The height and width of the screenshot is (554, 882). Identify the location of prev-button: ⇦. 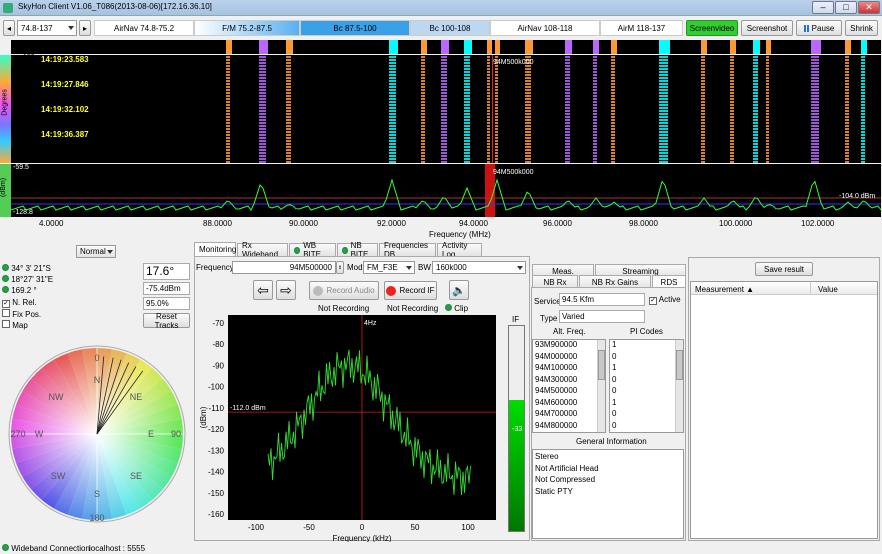
(263, 290).